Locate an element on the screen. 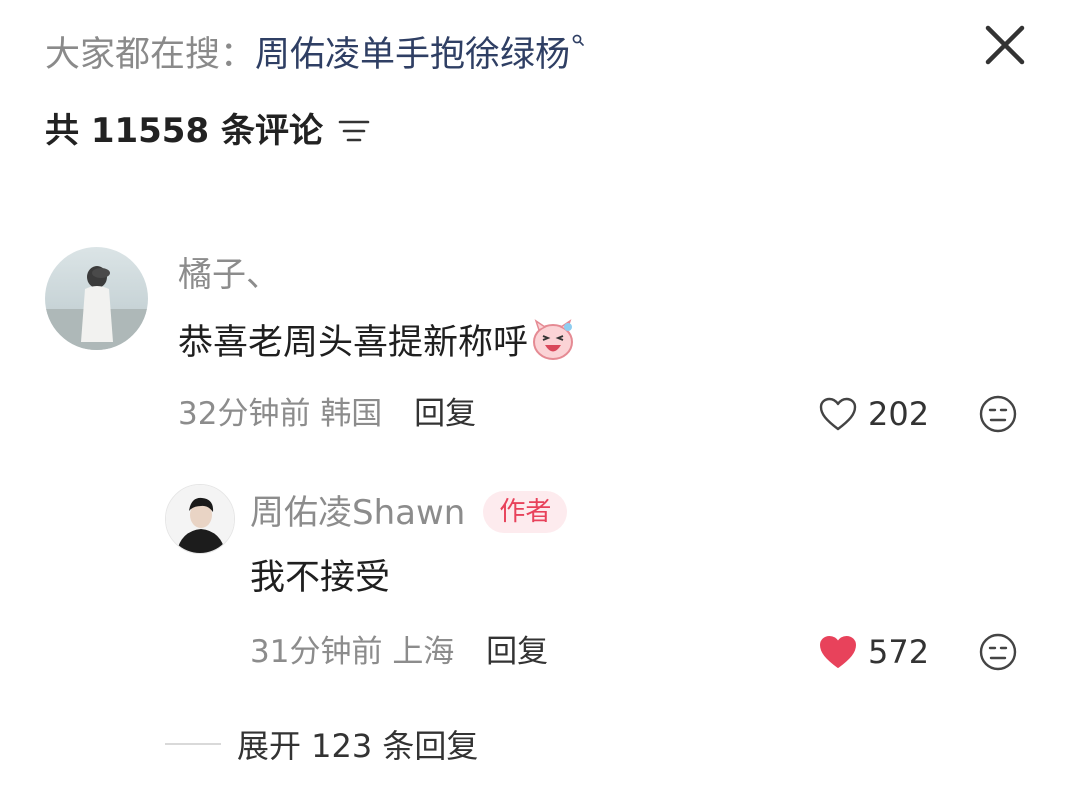  reply-meta: 31分钟前 上海 回复 is located at coordinates (399, 652).